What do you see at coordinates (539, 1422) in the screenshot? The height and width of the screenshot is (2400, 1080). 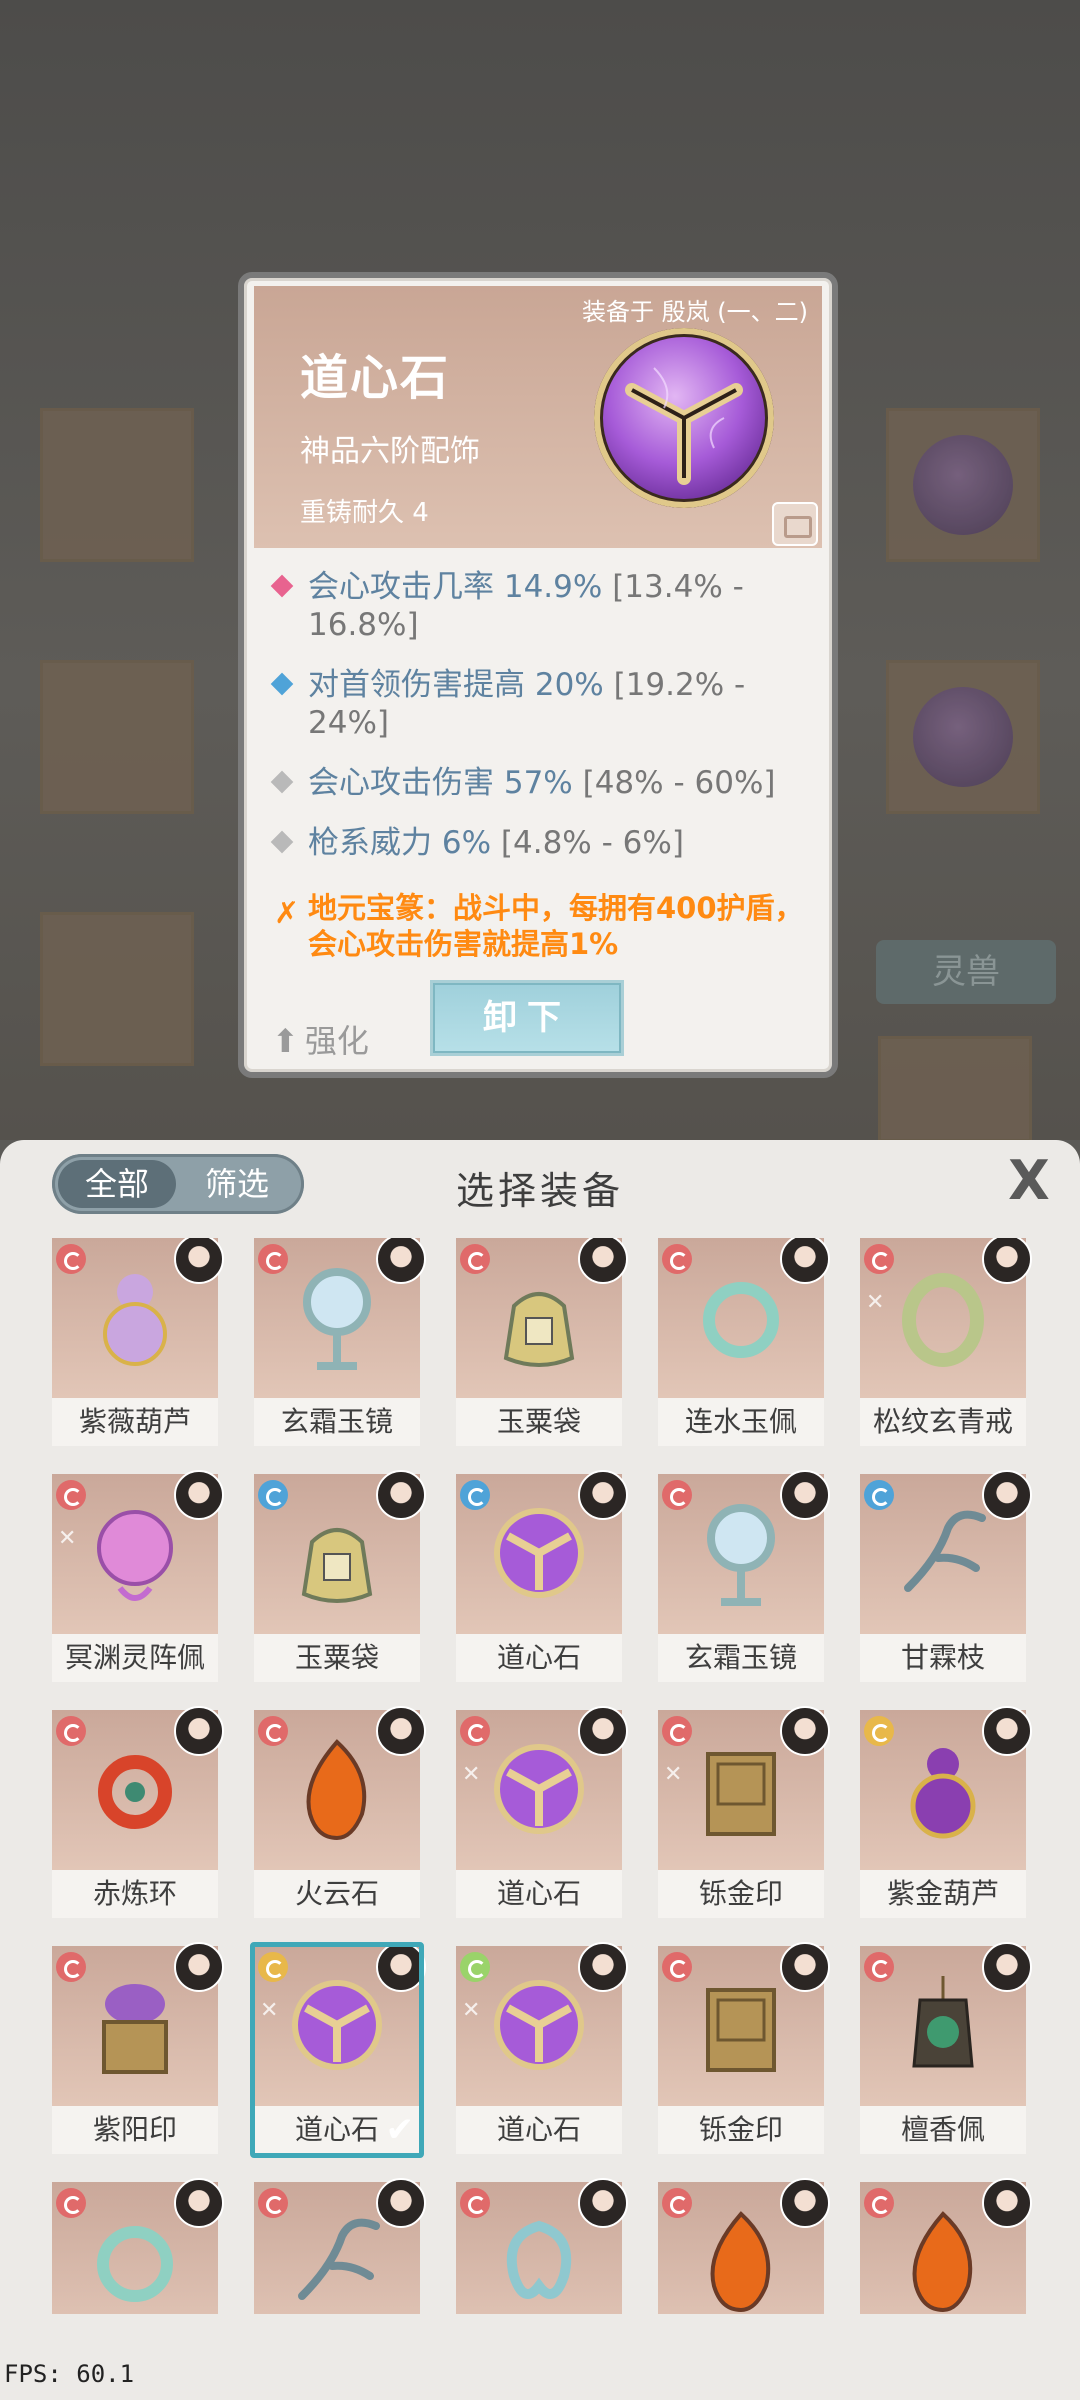 I see `equipment-name: 玉粟袋` at bounding box center [539, 1422].